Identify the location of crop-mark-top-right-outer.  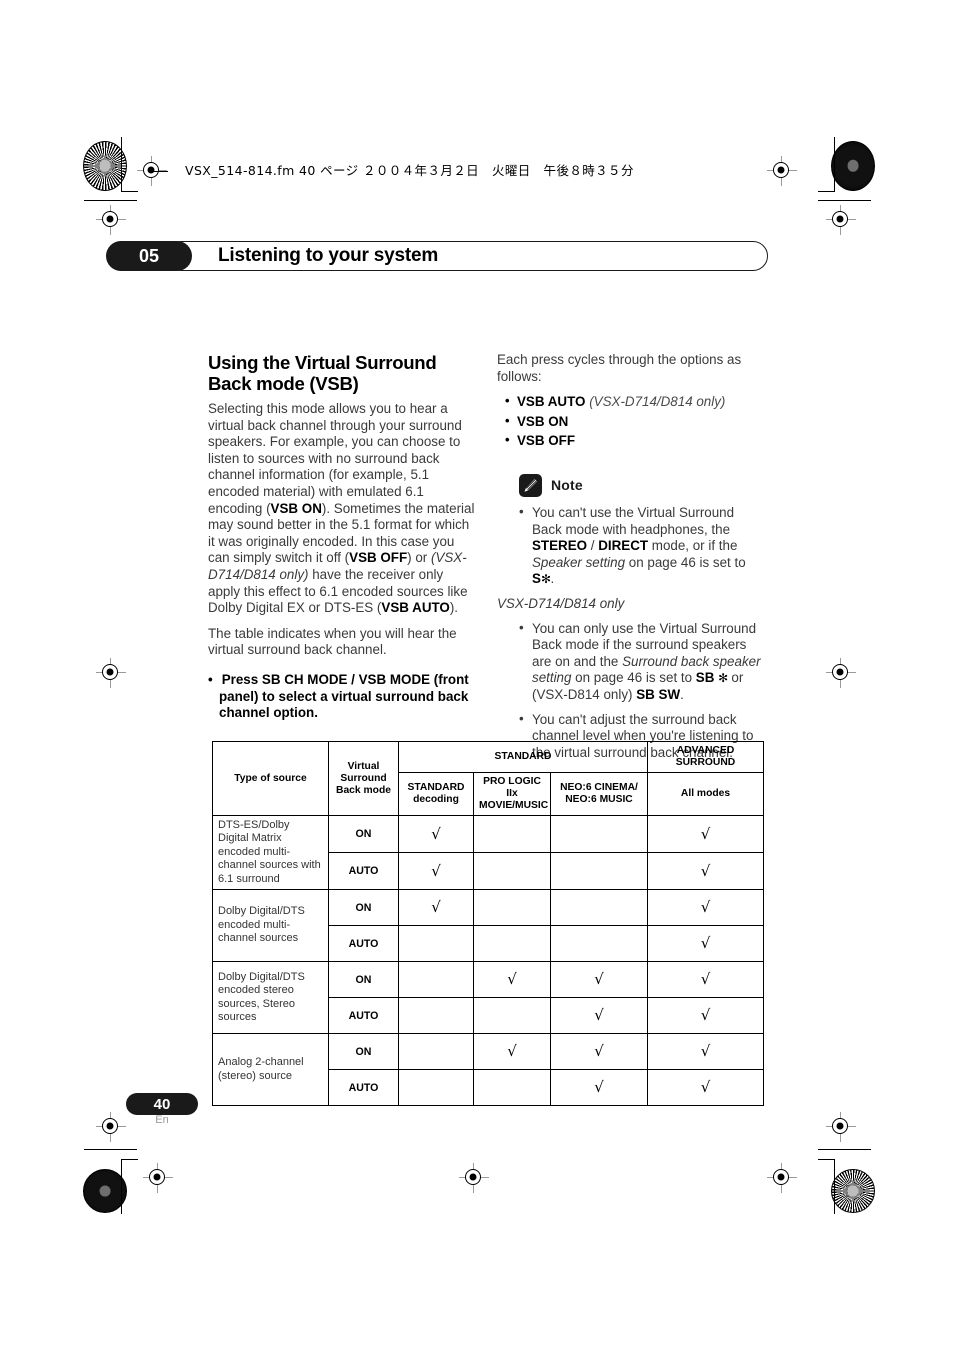
(844, 169).